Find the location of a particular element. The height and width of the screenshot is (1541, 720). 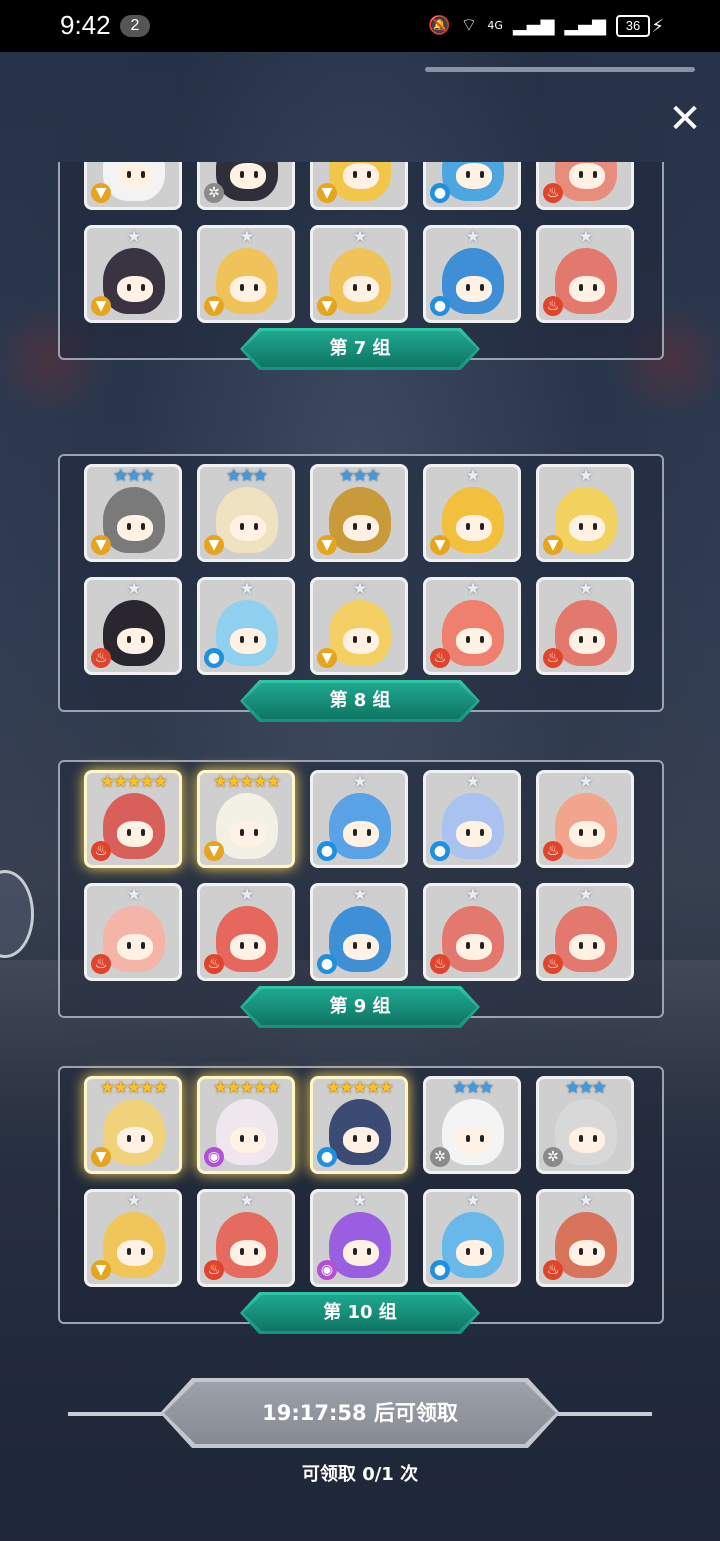

hero-card: ★★★★★ ◉ is located at coordinates (246, 1125).